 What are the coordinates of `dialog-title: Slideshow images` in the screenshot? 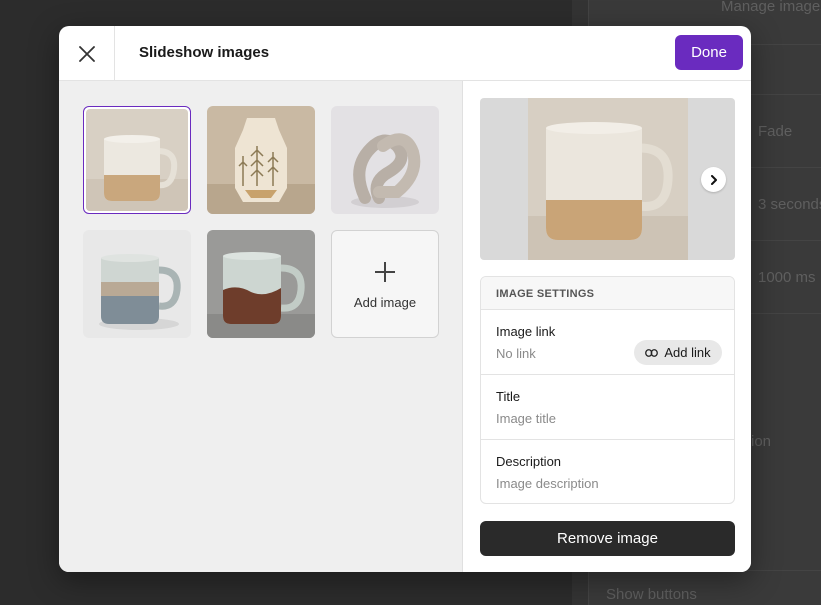 It's located at (204, 52).